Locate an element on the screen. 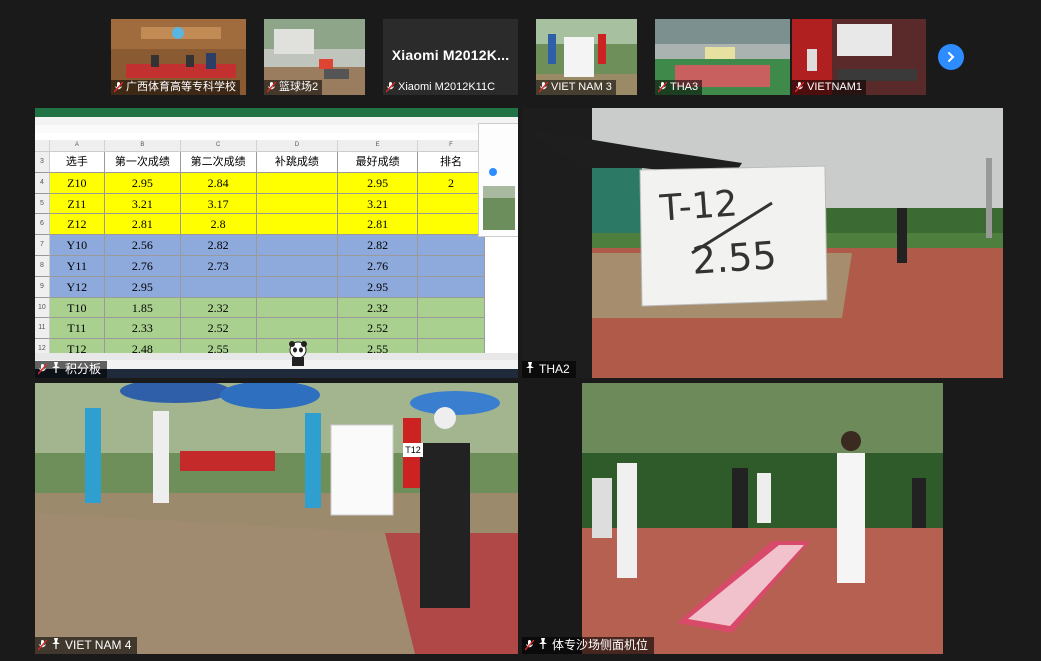 The height and width of the screenshot is (661, 1041). row-number: 3 is located at coordinates (42, 162).